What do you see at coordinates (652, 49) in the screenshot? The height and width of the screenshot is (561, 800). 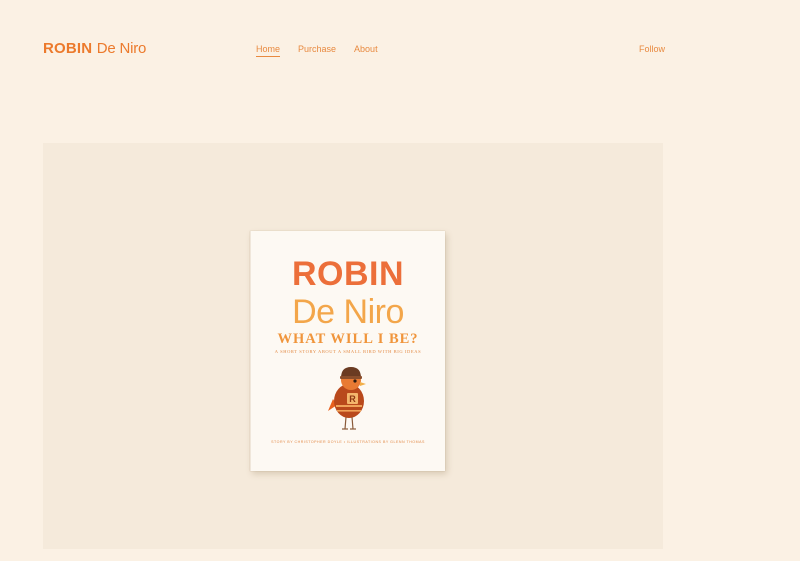 I see `follow-link: Follow` at bounding box center [652, 49].